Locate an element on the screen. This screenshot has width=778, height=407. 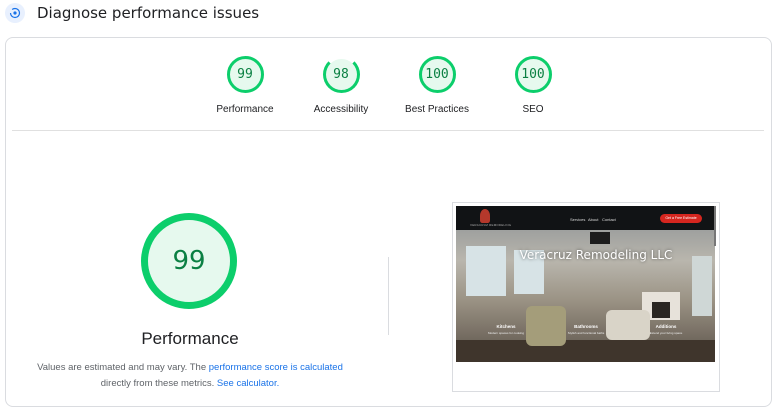
screenshot-cta-button: Get a Free Estimate is located at coordinates (681, 218).